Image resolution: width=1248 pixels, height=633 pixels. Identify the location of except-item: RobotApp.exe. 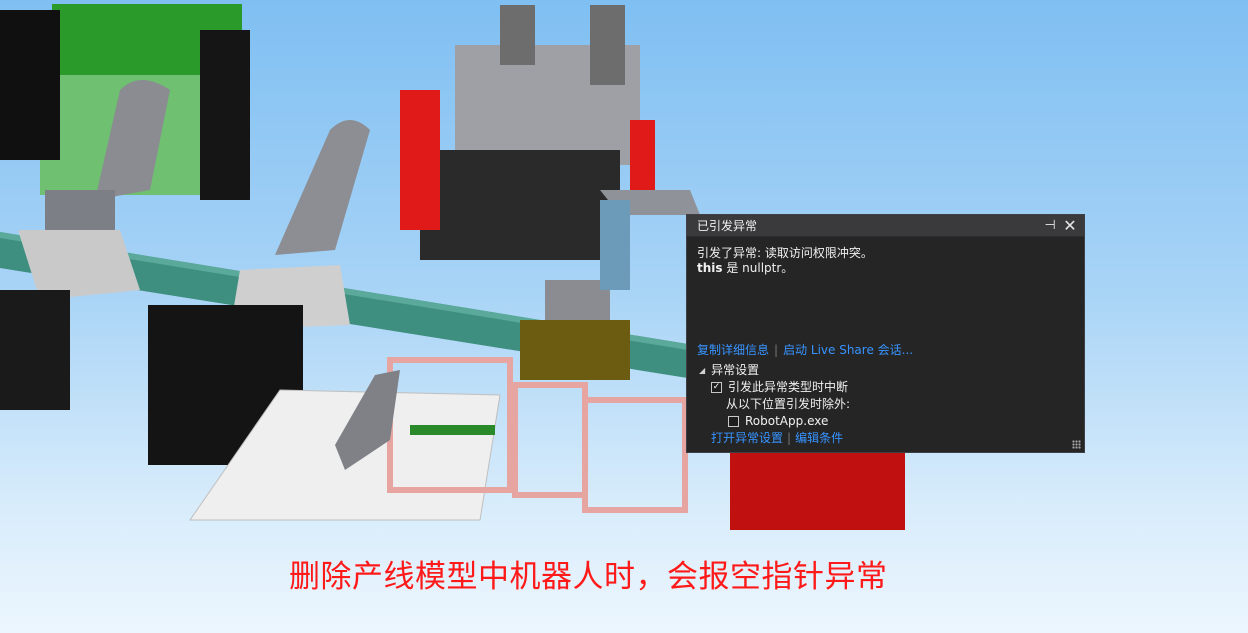
(774, 421).